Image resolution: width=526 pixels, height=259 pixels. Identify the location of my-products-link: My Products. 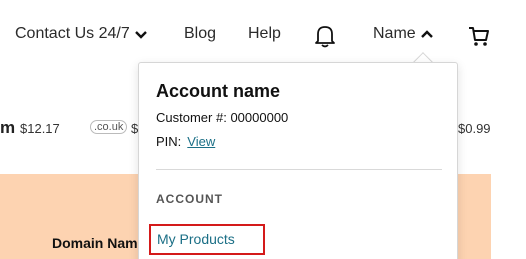
(207, 239).